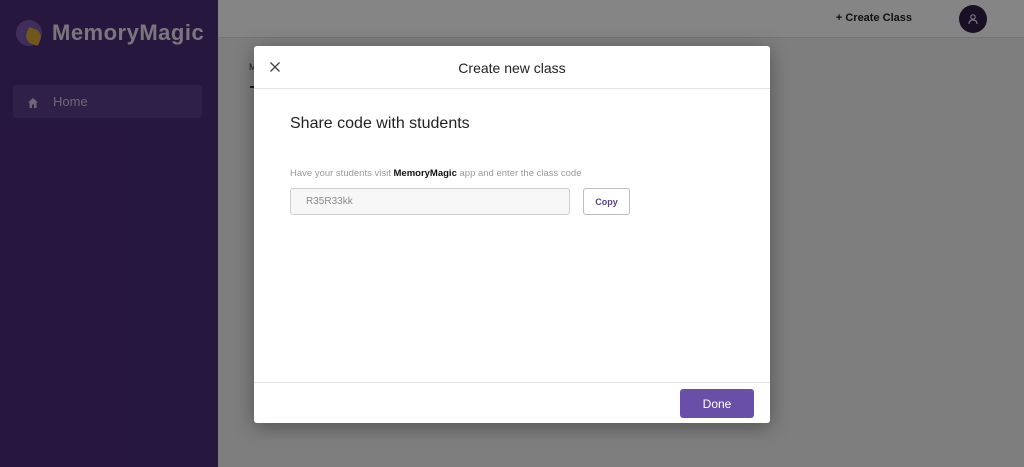  Describe the element at coordinates (606, 201) in the screenshot. I see `copy-button: Copy` at that location.